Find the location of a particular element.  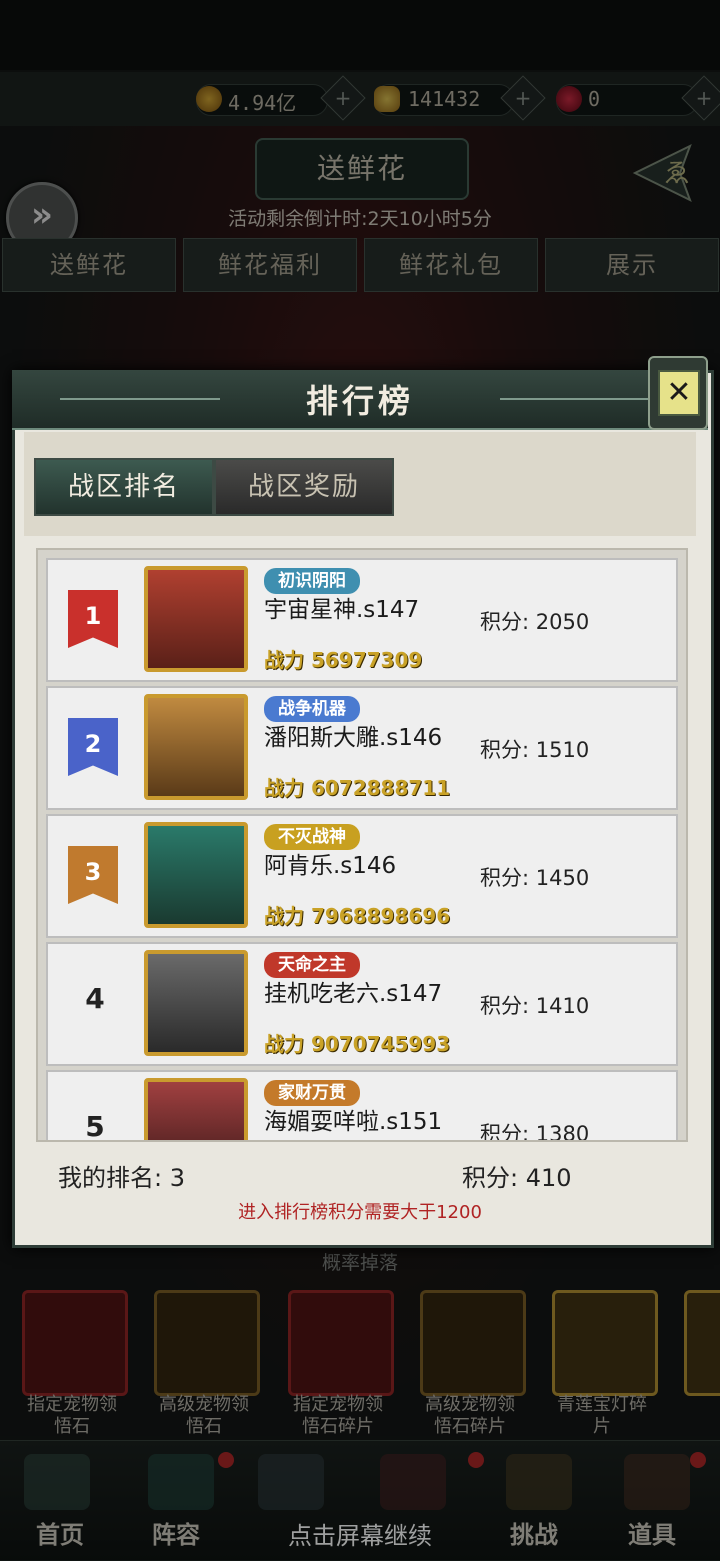

tab-zone-ranking: 战区排名 is located at coordinates (124, 487).